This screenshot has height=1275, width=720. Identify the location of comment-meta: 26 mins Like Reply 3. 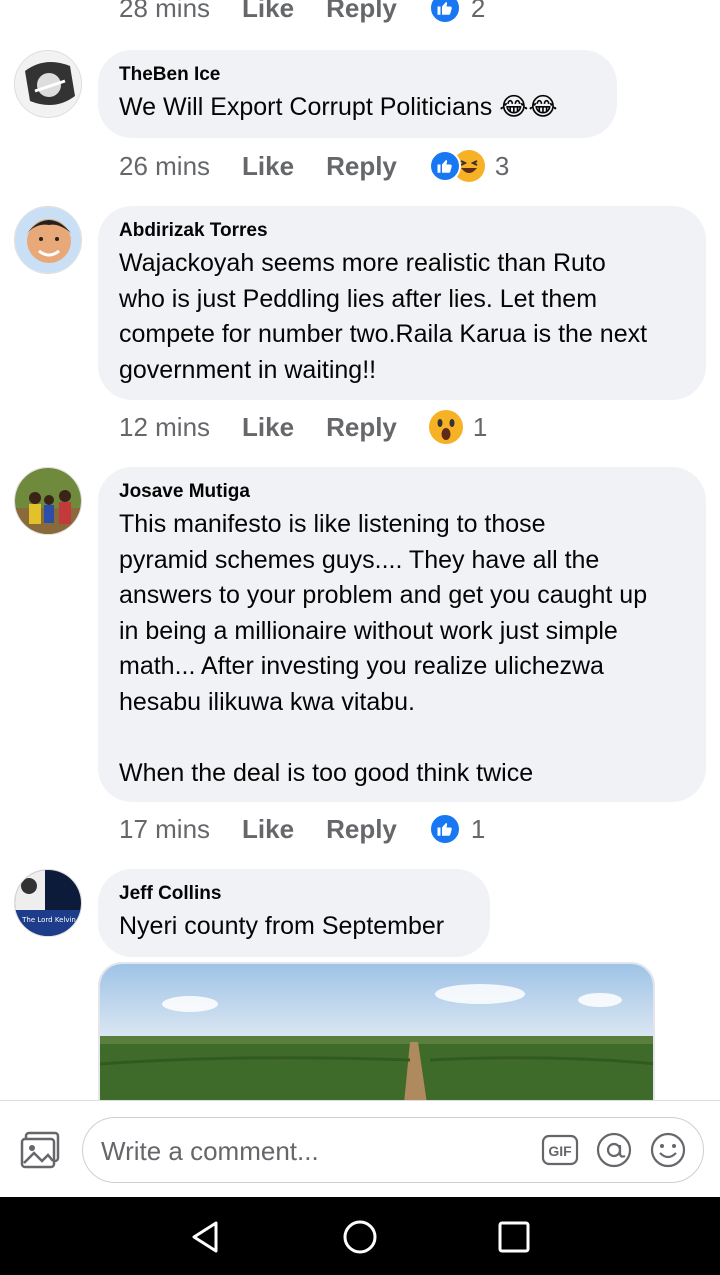
(314, 166).